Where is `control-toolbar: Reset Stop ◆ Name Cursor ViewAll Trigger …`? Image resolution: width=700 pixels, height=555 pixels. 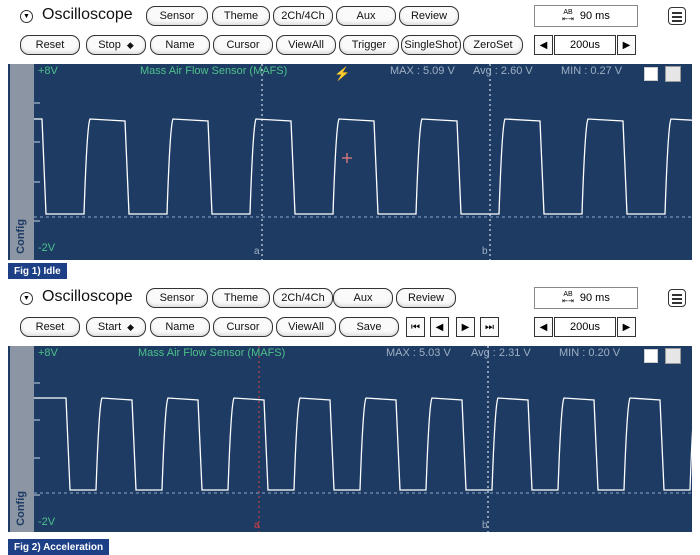
control-toolbar: Reset Stop ◆ Name Cursor ViewAll Trigger … is located at coordinates (350, 46).